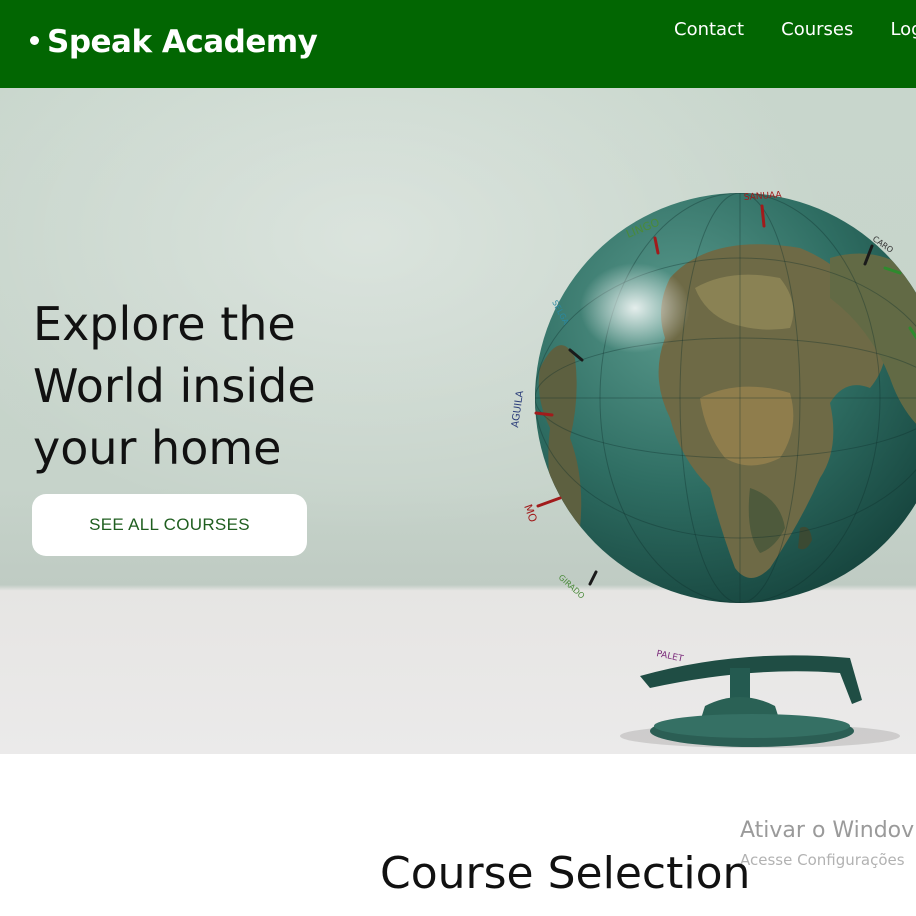  What do you see at coordinates (518, 409) in the screenshot?
I see `globe-label-aguila: AGUILA` at bounding box center [518, 409].